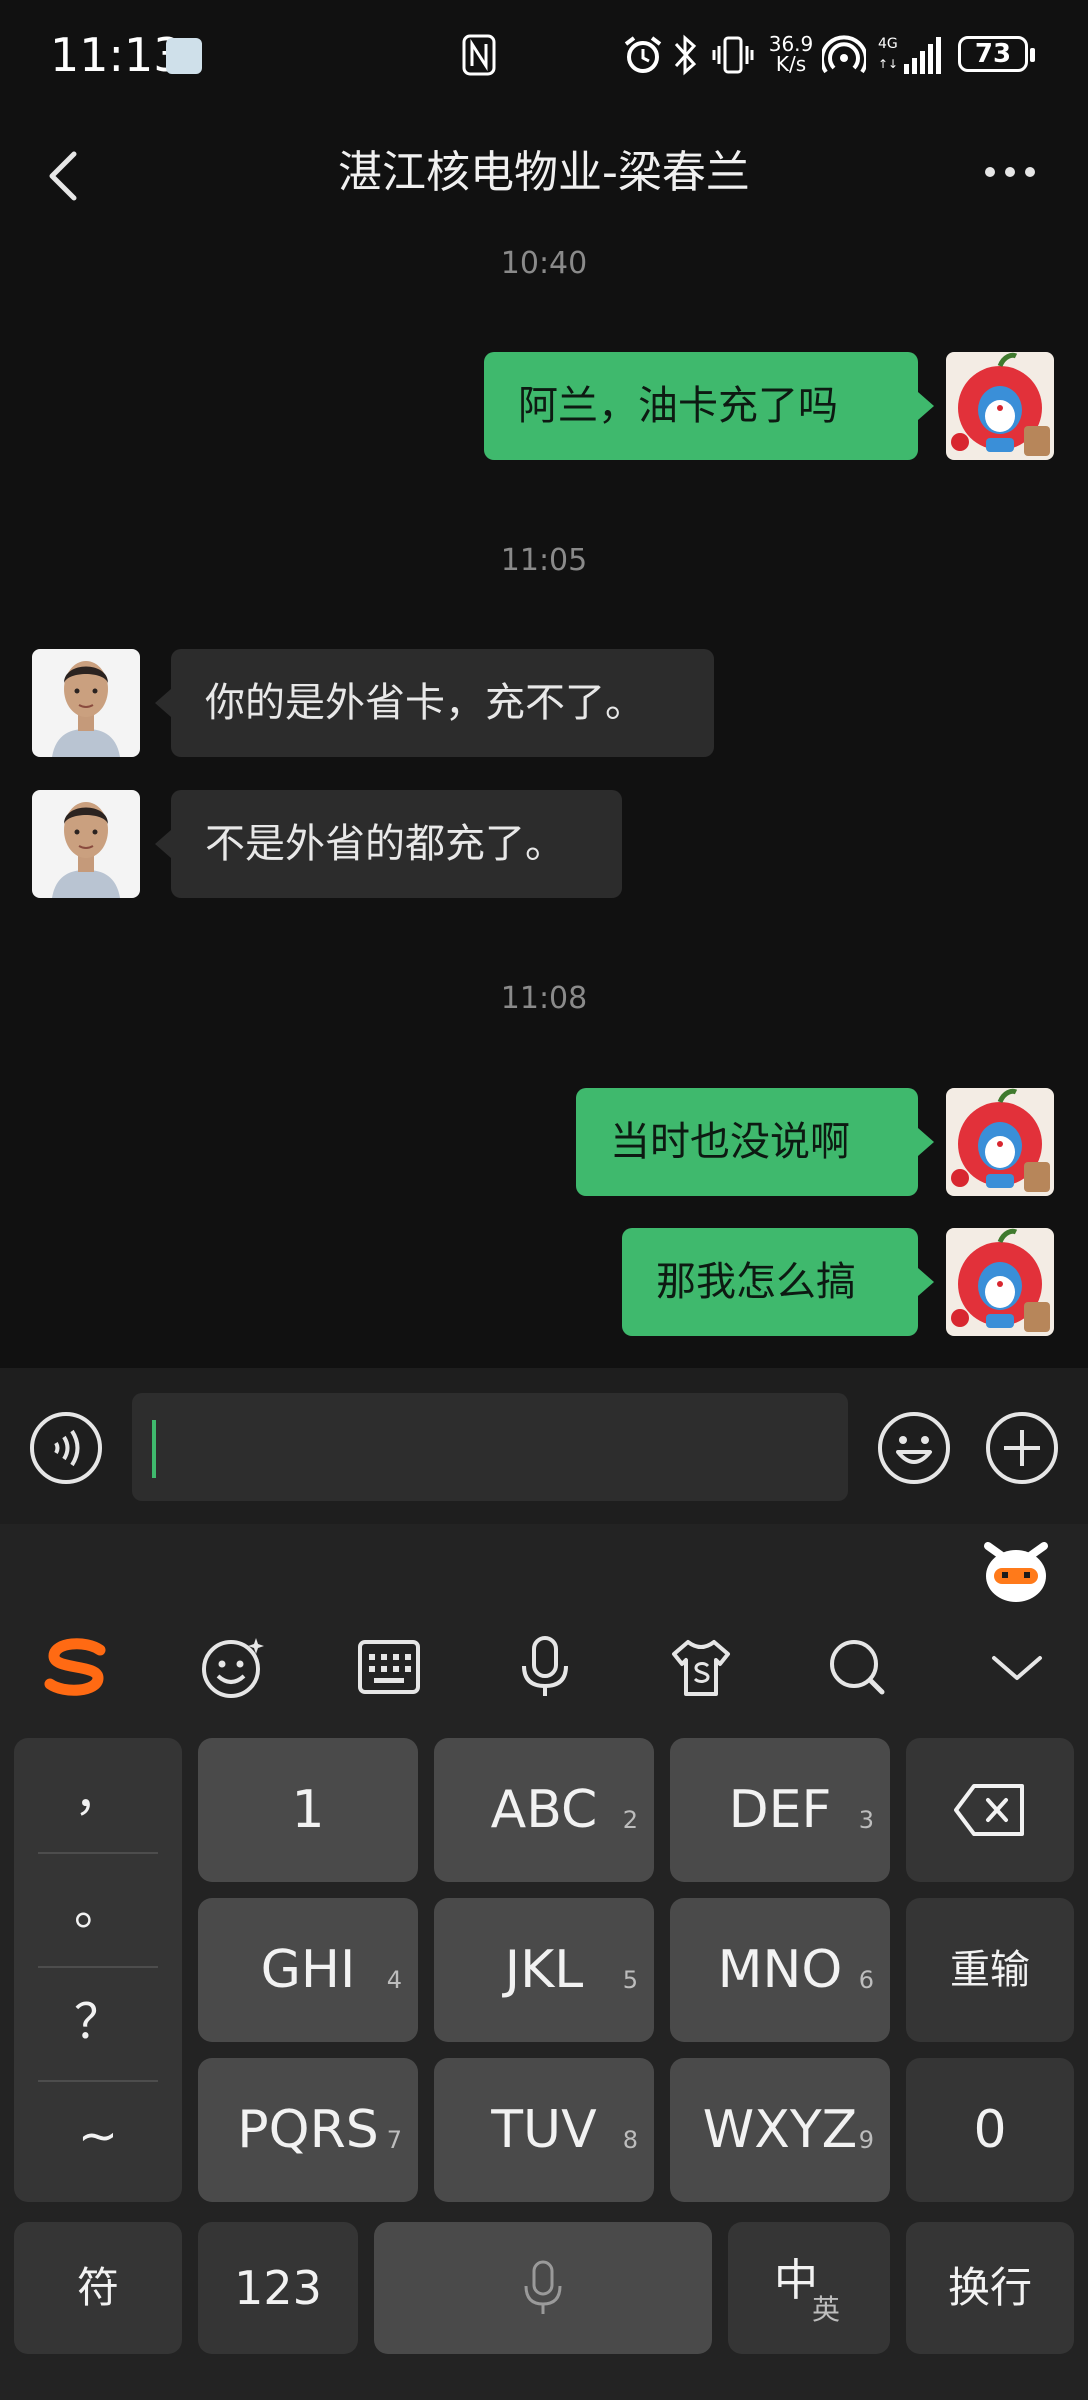  I want to click on battery-icon: 73, so click(993, 54).